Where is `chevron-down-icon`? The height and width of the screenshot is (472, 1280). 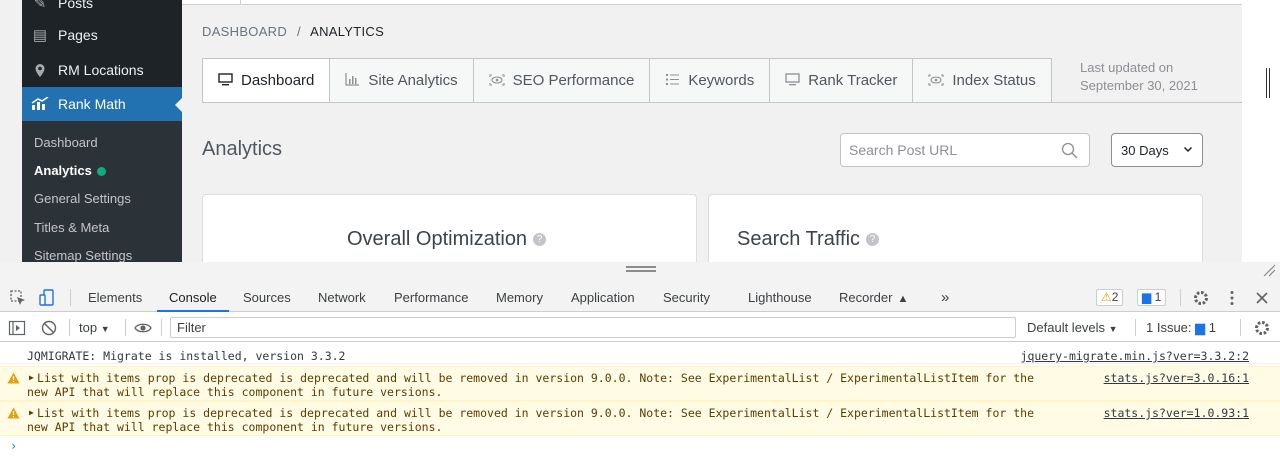 chevron-down-icon is located at coordinates (1188, 149).